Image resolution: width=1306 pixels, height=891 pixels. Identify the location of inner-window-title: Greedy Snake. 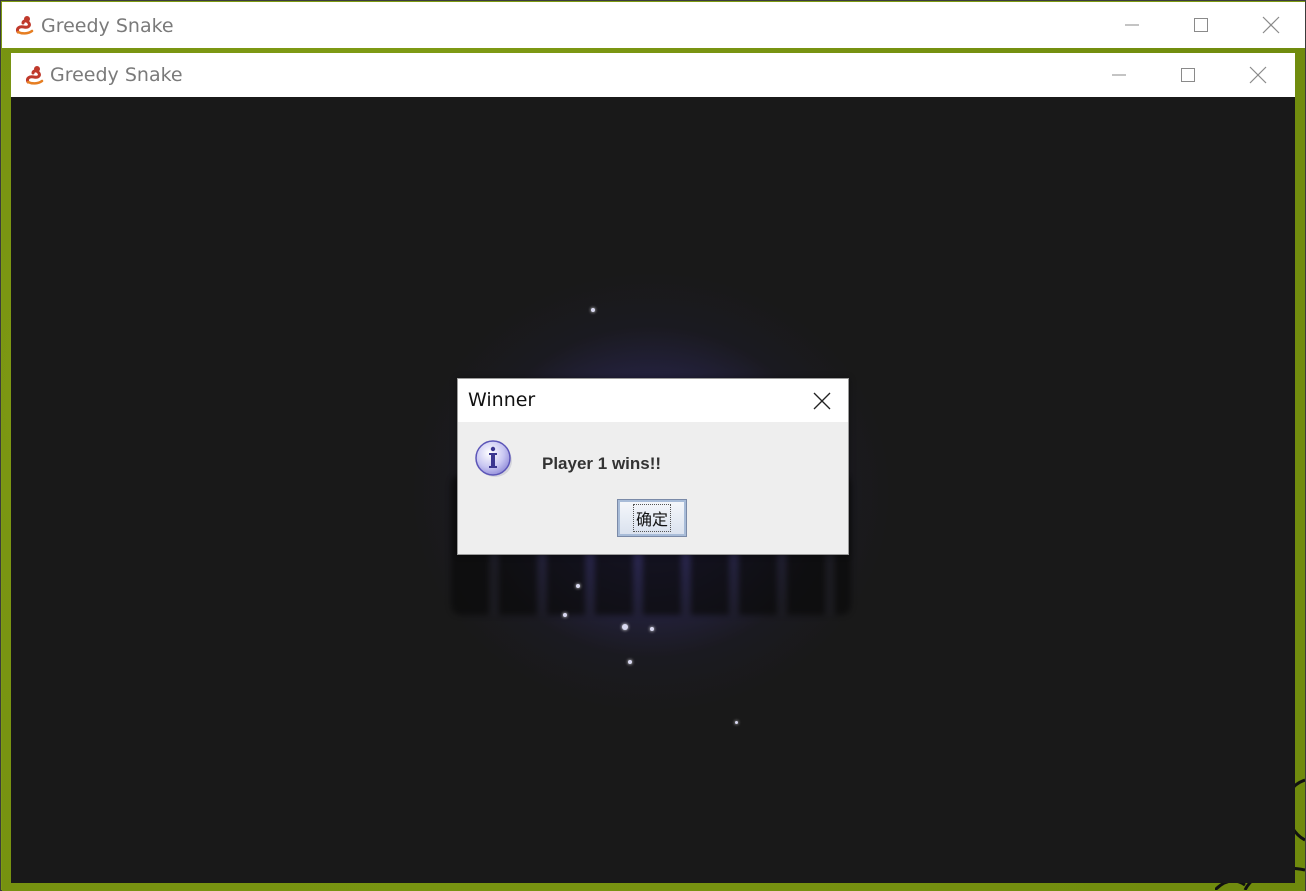
(116, 75).